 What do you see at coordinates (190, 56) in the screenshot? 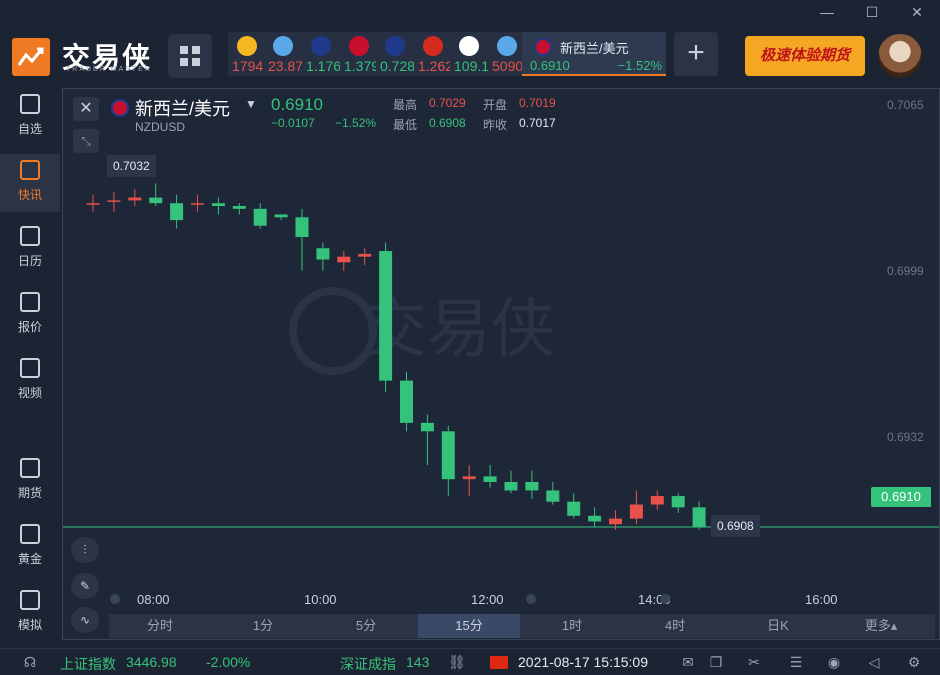
I see `grid-menu-button` at bounding box center [190, 56].